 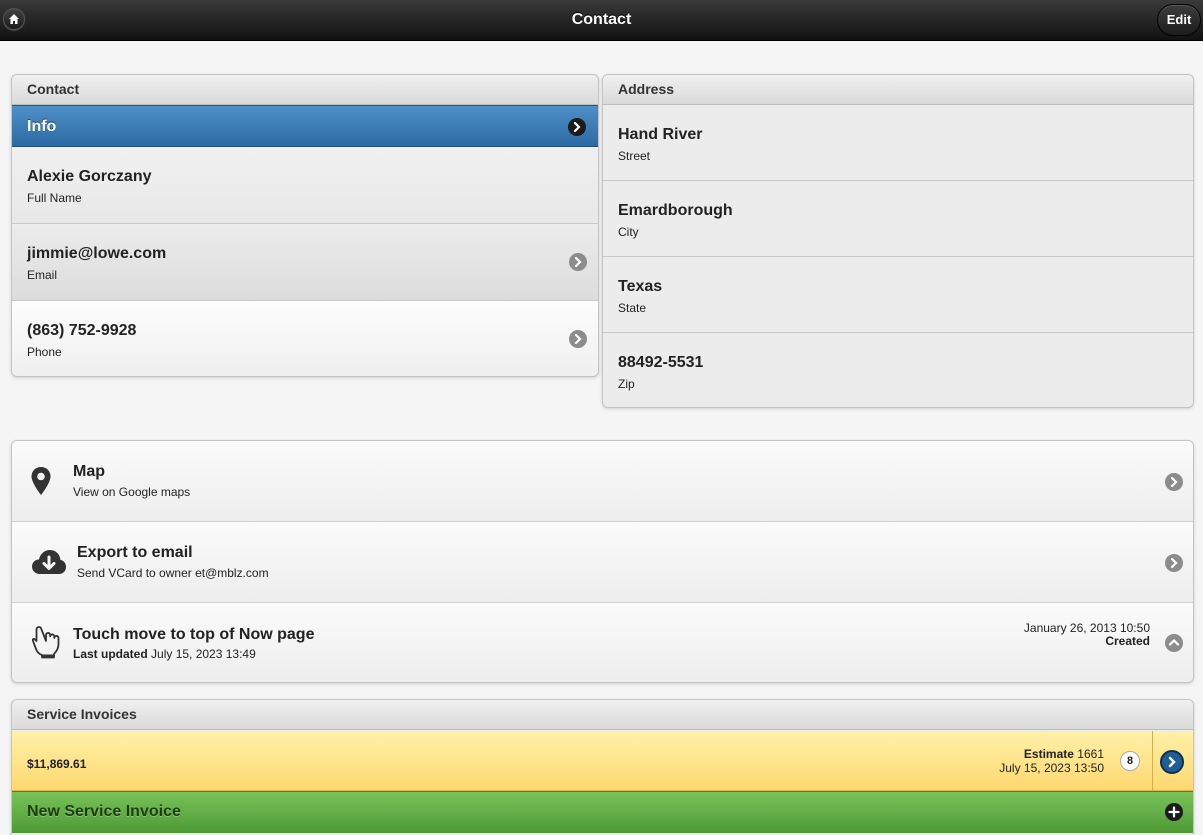 What do you see at coordinates (97, 253) in the screenshot?
I see `email-value: jimmie@lowe.com` at bounding box center [97, 253].